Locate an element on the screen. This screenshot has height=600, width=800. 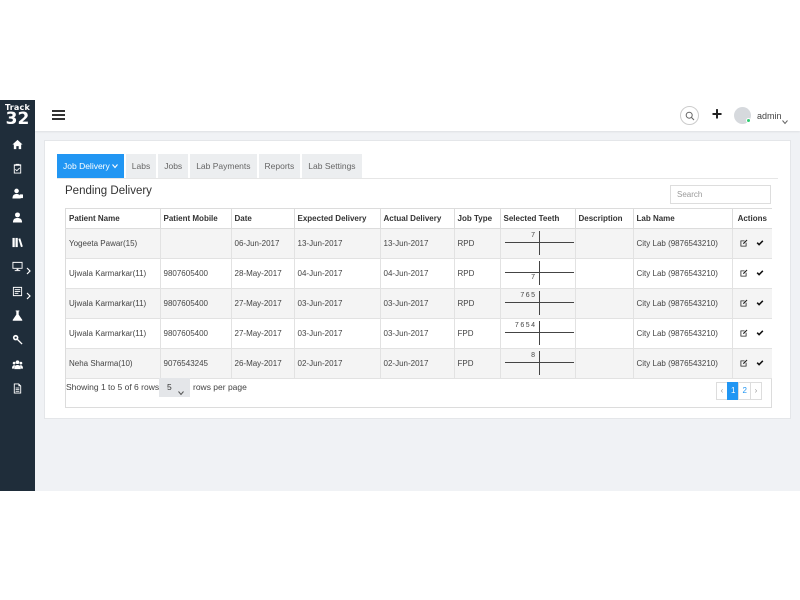
teeth-chart: 8 is located at coordinates (539, 363).